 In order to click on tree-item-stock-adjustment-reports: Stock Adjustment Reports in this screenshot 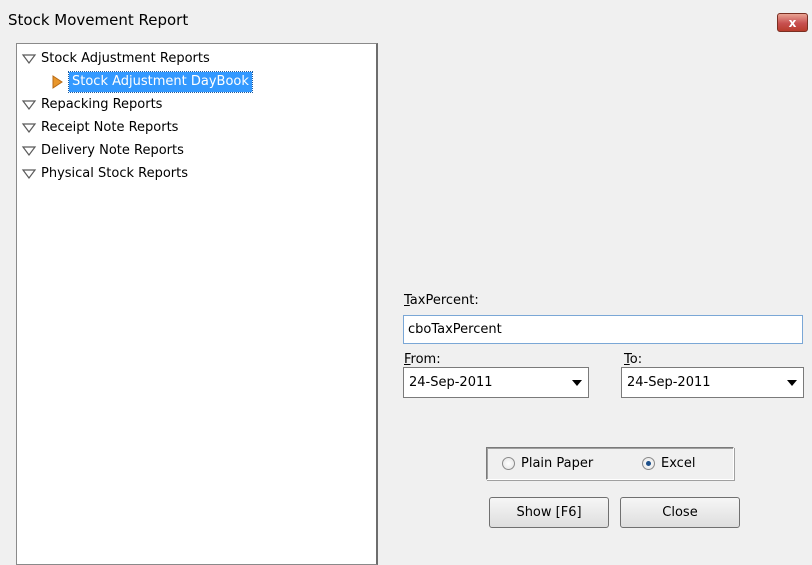, I will do `click(115, 59)`.